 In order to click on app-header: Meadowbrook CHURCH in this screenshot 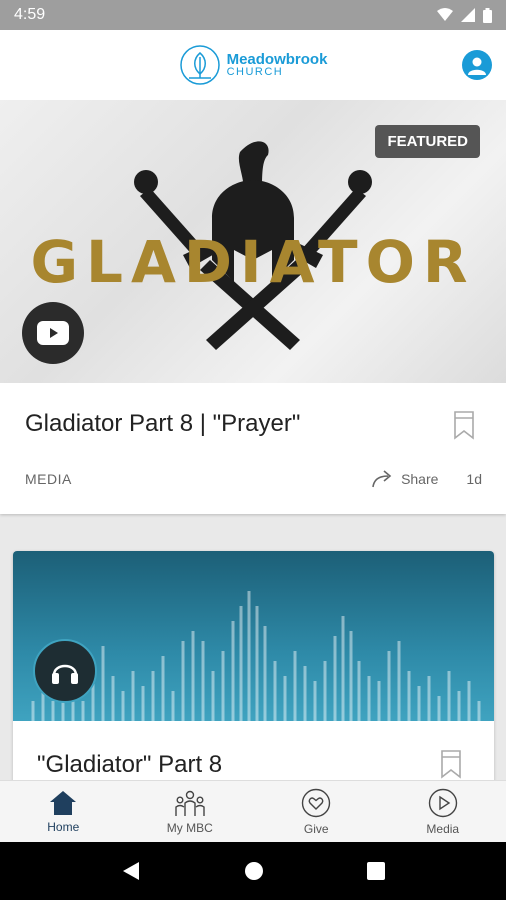, I will do `click(253, 65)`.